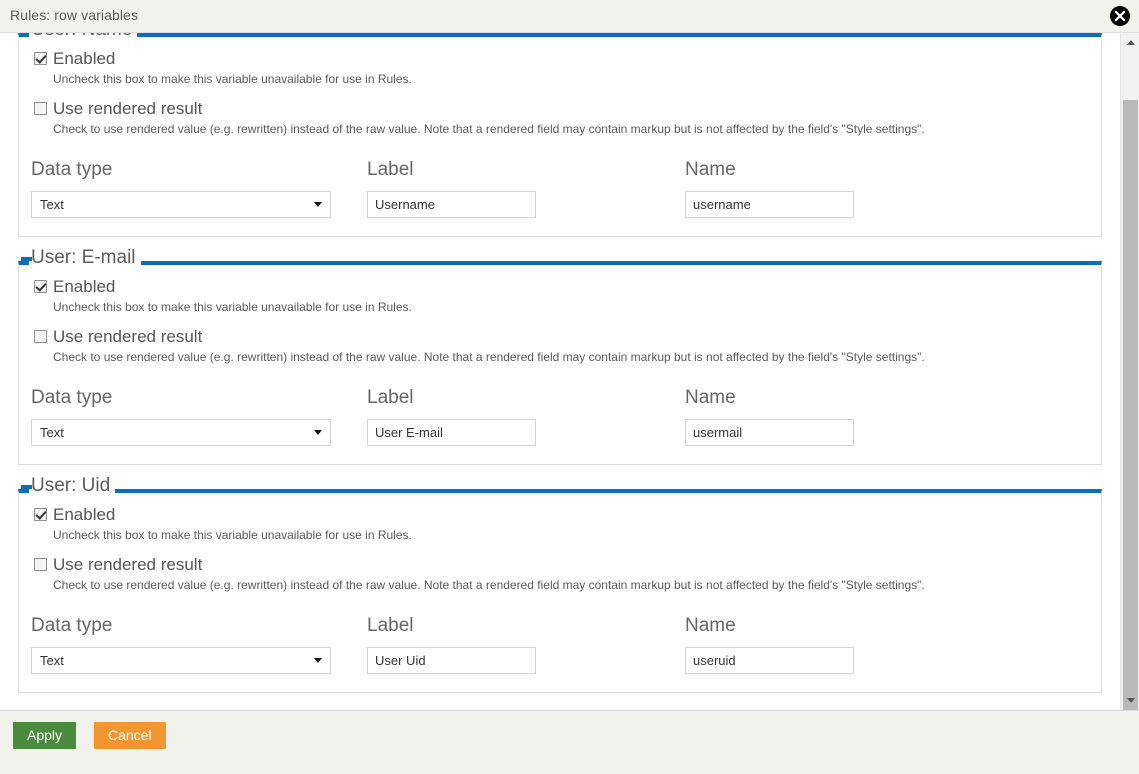  Describe the element at coordinates (1130, 42) in the screenshot. I see `chevron-up-icon` at that location.